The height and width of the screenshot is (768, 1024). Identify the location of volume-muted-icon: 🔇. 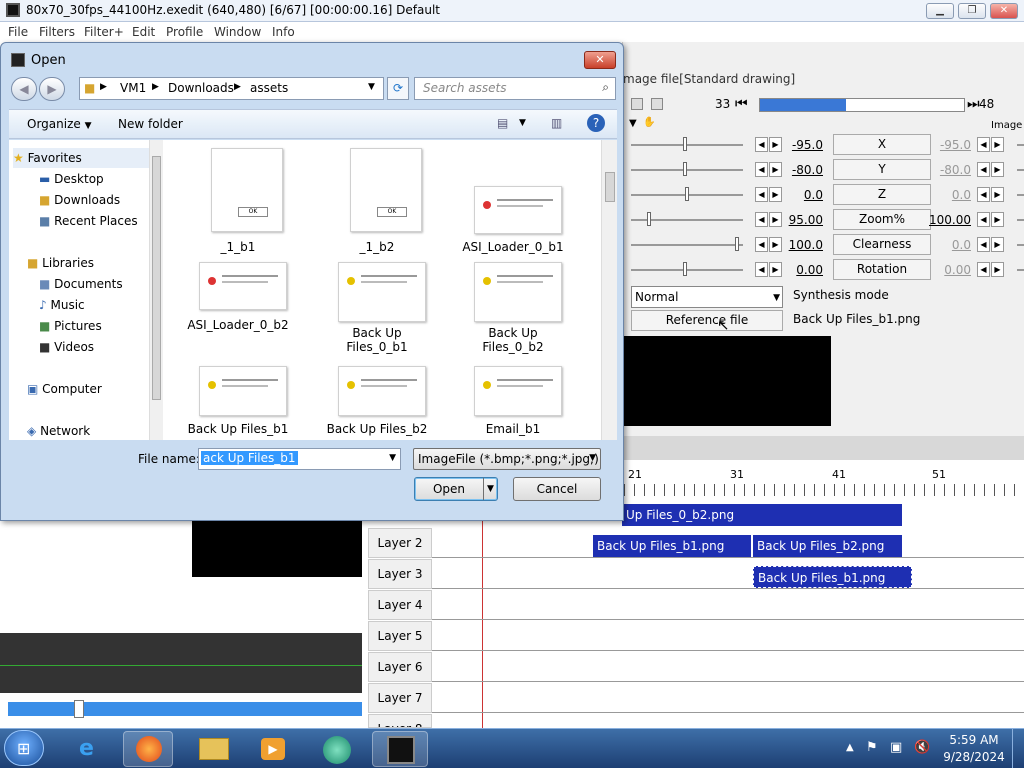
(922, 747).